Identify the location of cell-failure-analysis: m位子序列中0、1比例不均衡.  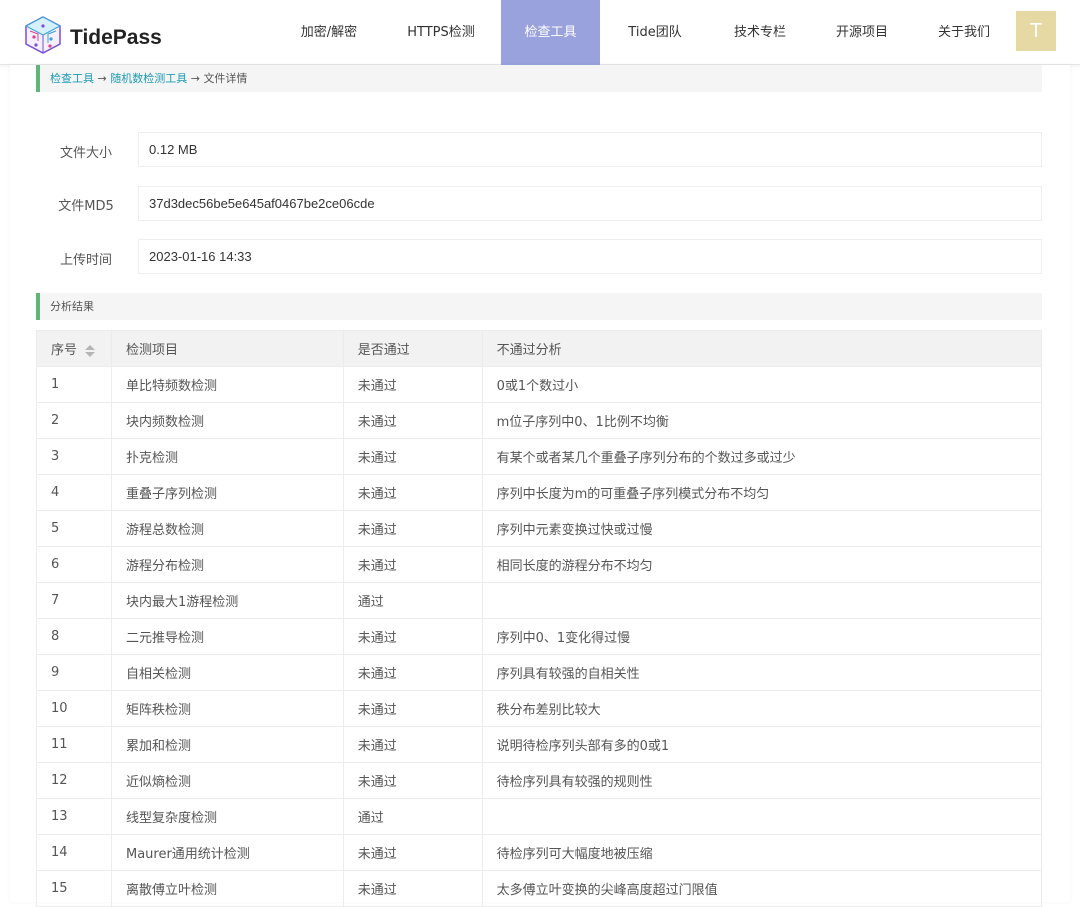
(762, 420).